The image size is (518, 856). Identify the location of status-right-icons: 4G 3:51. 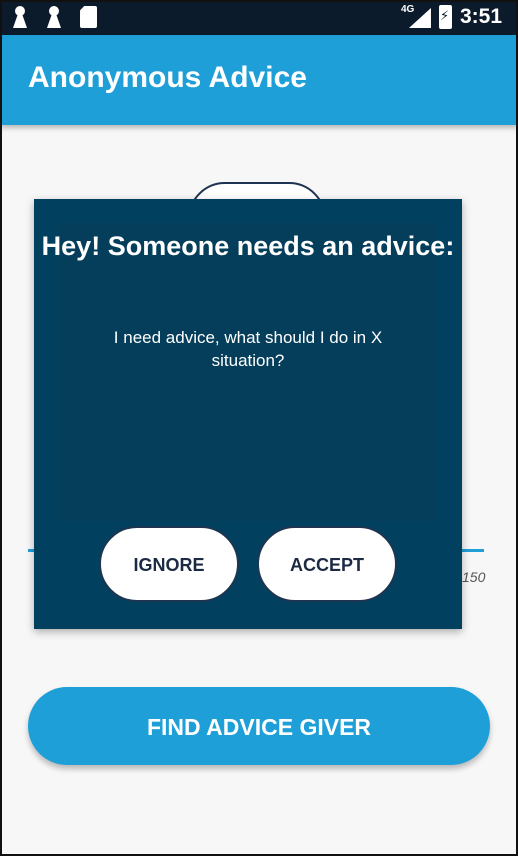
(451, 17).